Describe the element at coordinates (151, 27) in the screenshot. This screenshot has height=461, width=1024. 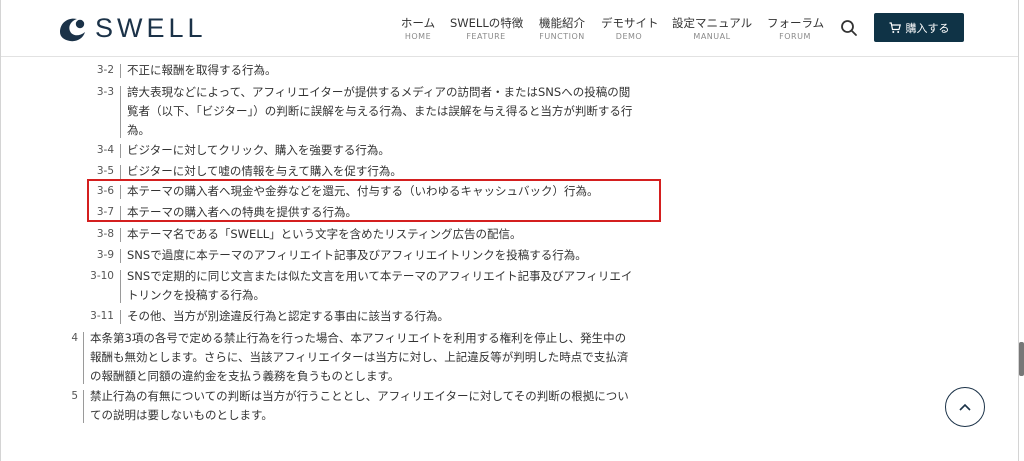
I see `logo-text: SWELL` at that location.